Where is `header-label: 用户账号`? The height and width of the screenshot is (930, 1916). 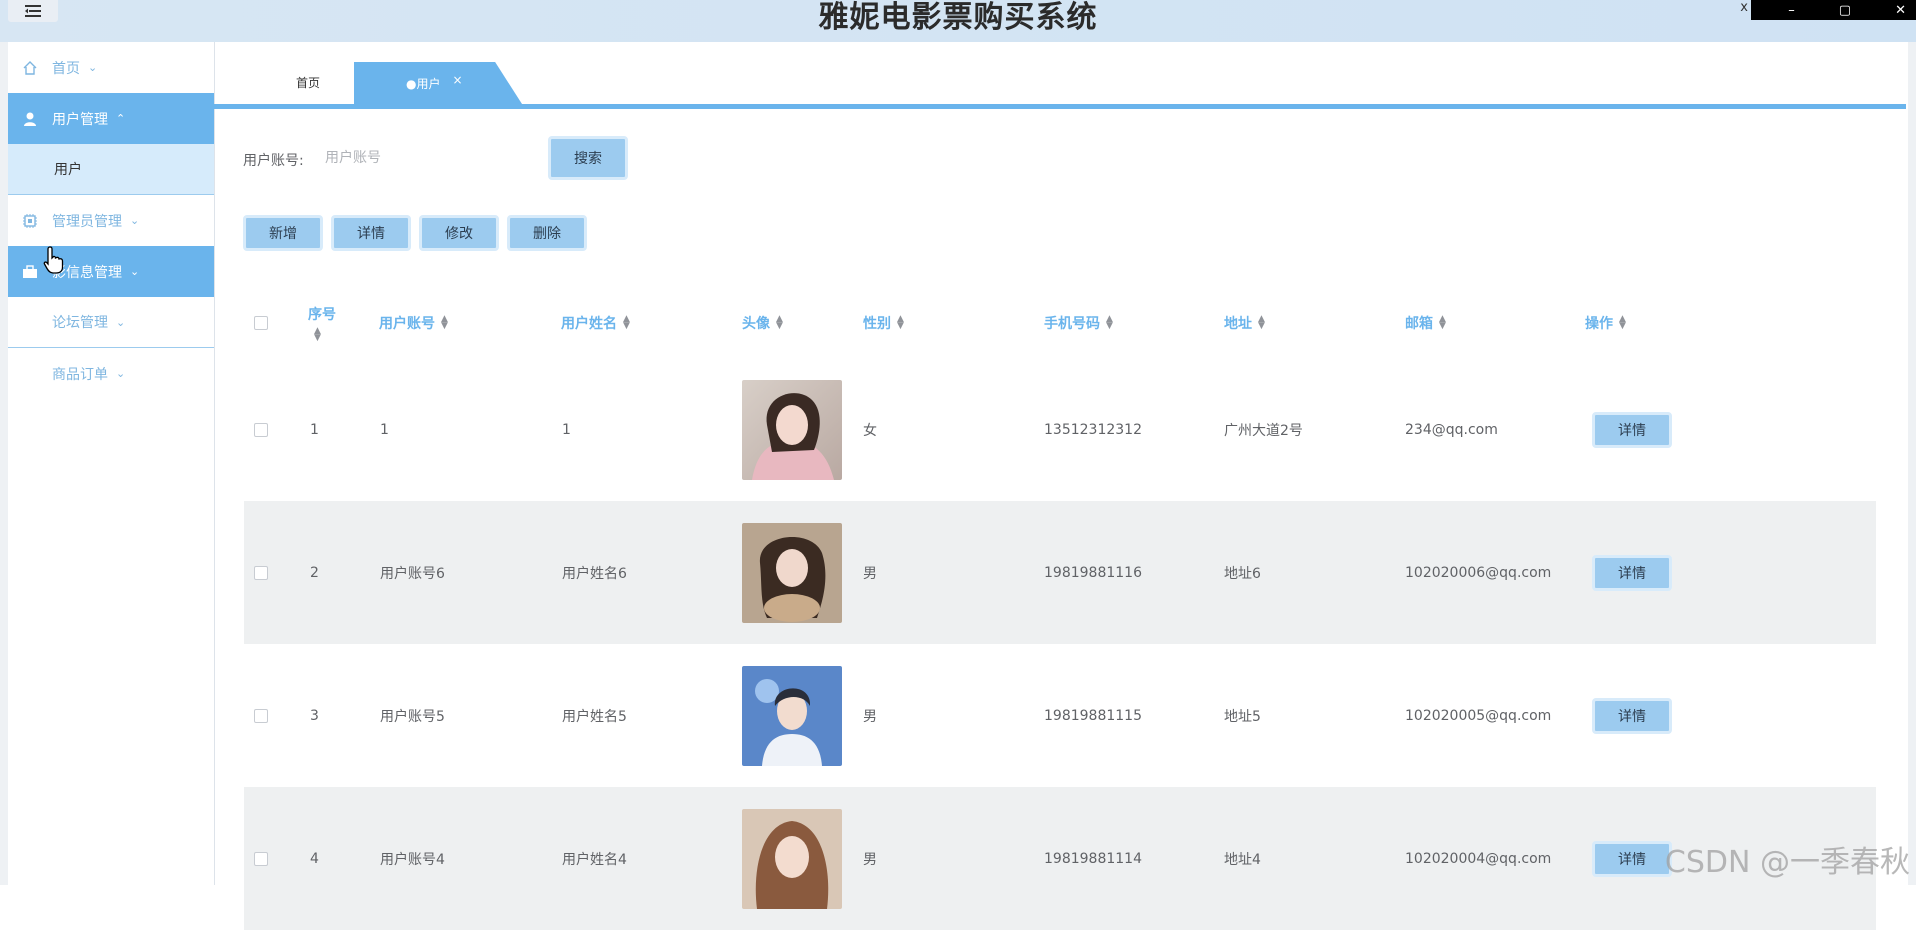
header-label: 用户账号 is located at coordinates (407, 324).